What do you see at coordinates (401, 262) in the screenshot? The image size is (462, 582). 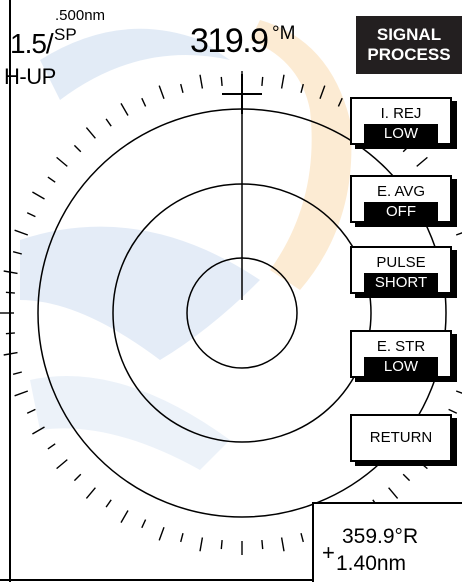 I see `menu-item-label: PULSE` at bounding box center [401, 262].